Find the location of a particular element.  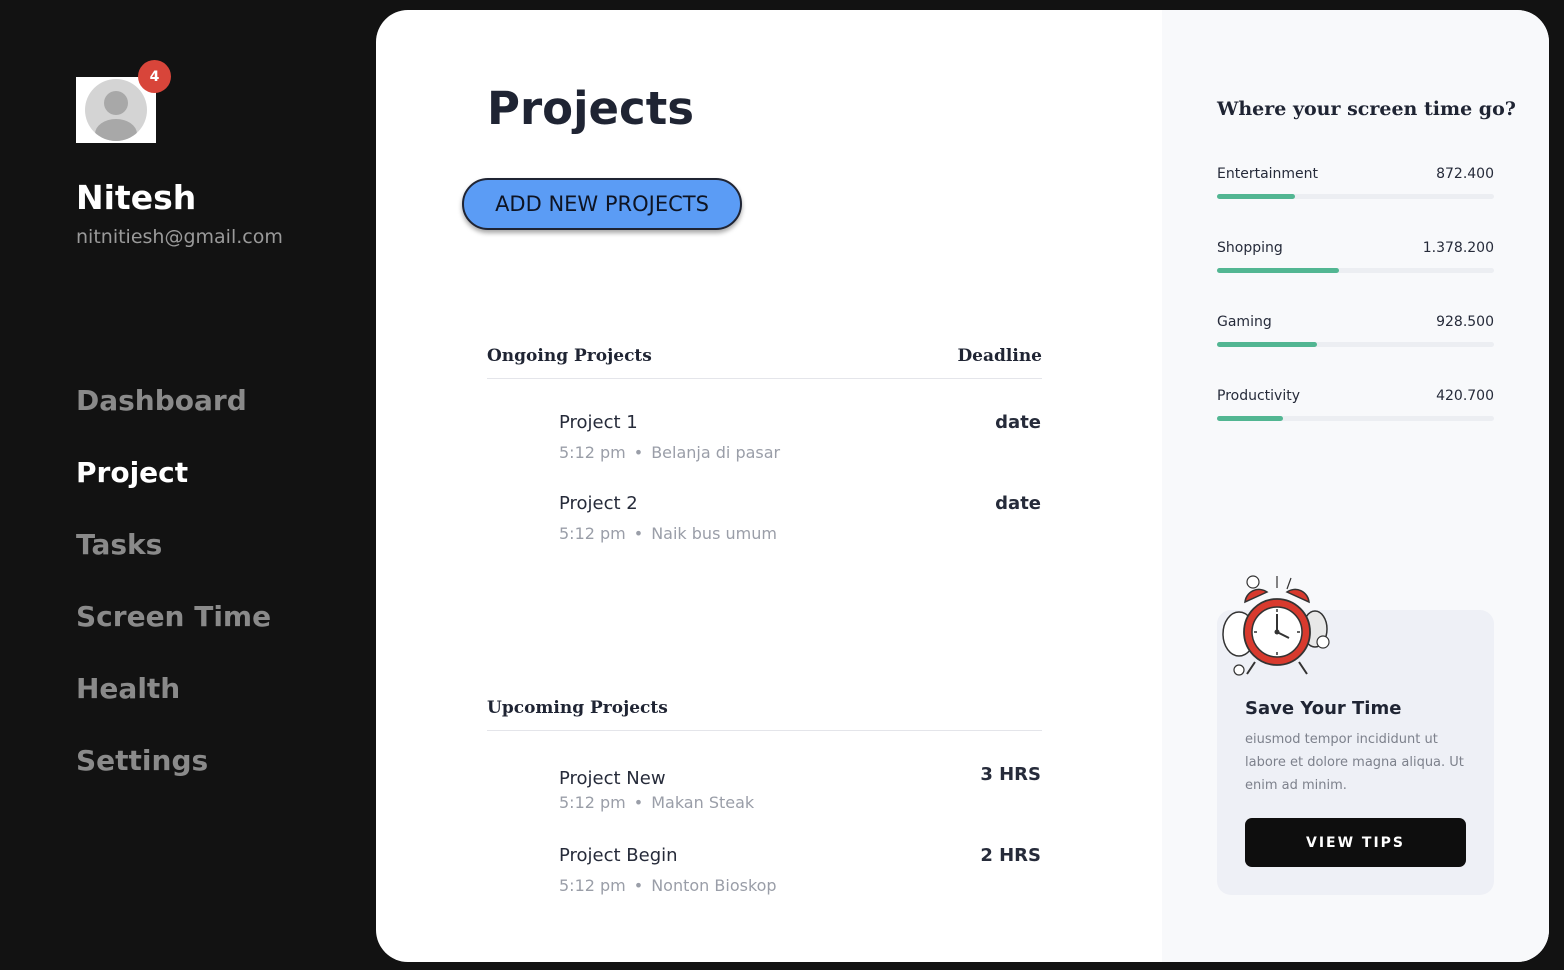

screen-time-value: 928.500 is located at coordinates (1465, 322).